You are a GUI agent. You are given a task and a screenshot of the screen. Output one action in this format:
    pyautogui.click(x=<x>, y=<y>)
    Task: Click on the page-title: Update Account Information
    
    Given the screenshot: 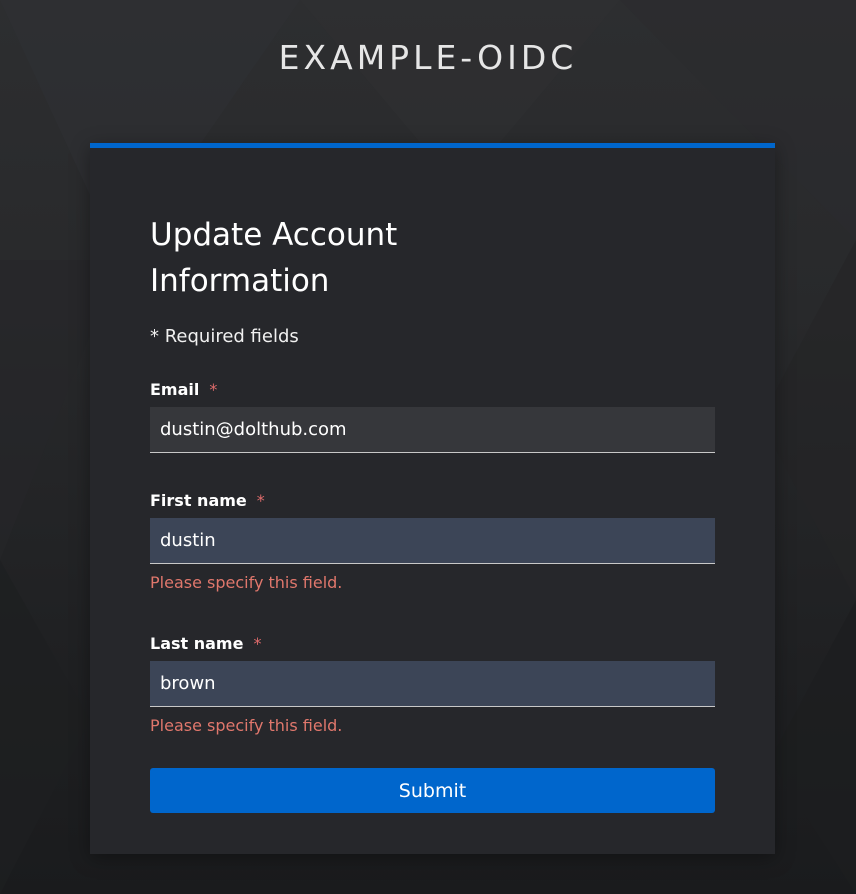 What is the action you would take?
    pyautogui.click(x=274, y=258)
    